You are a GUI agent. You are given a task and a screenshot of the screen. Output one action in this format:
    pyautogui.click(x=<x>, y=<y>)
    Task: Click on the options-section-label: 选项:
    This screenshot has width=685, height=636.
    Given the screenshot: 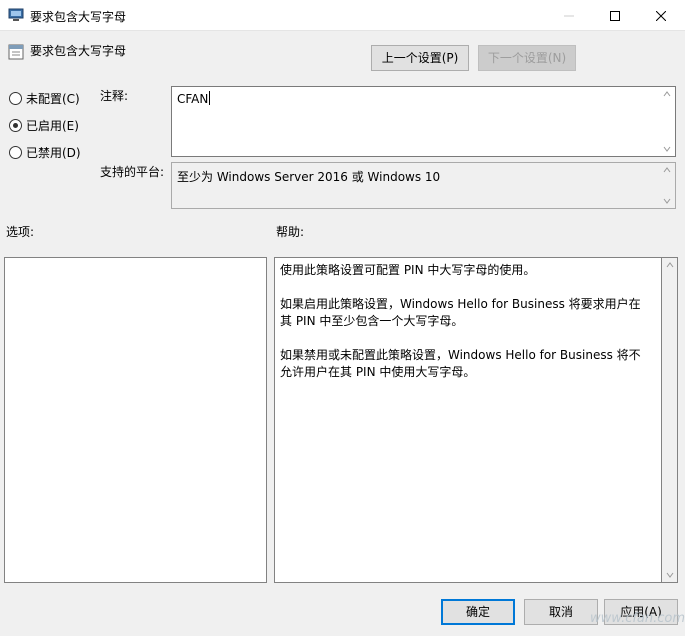 What is the action you would take?
    pyautogui.click(x=20, y=232)
    